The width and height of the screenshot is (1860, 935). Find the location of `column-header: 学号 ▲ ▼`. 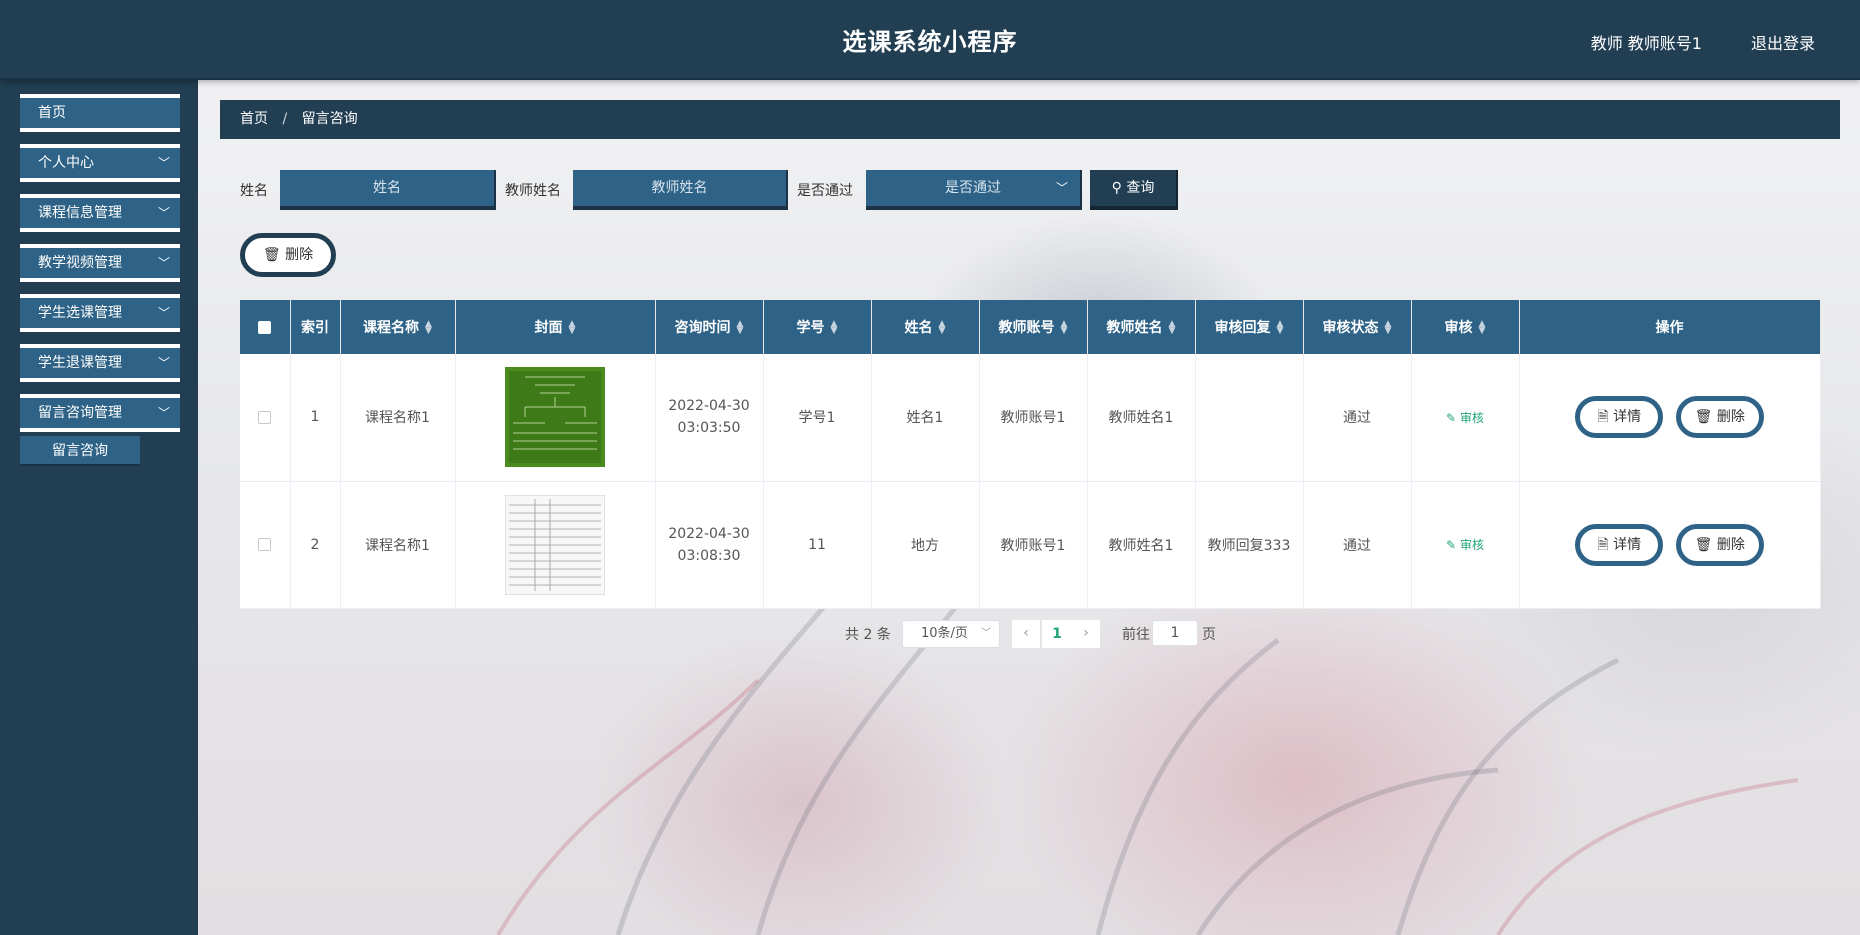

column-header: 学号 ▲ ▼ is located at coordinates (817, 327).